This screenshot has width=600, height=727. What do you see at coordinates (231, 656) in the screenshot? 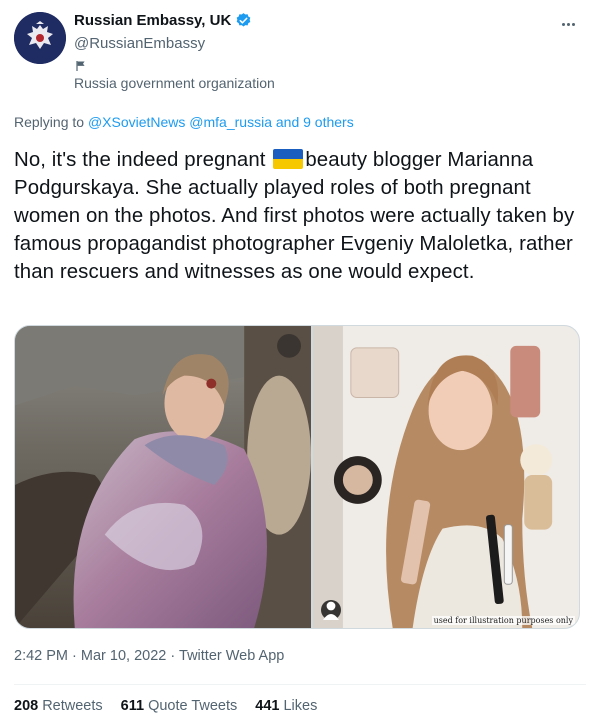
I see `tweet-source: Twitter Web App` at bounding box center [231, 656].